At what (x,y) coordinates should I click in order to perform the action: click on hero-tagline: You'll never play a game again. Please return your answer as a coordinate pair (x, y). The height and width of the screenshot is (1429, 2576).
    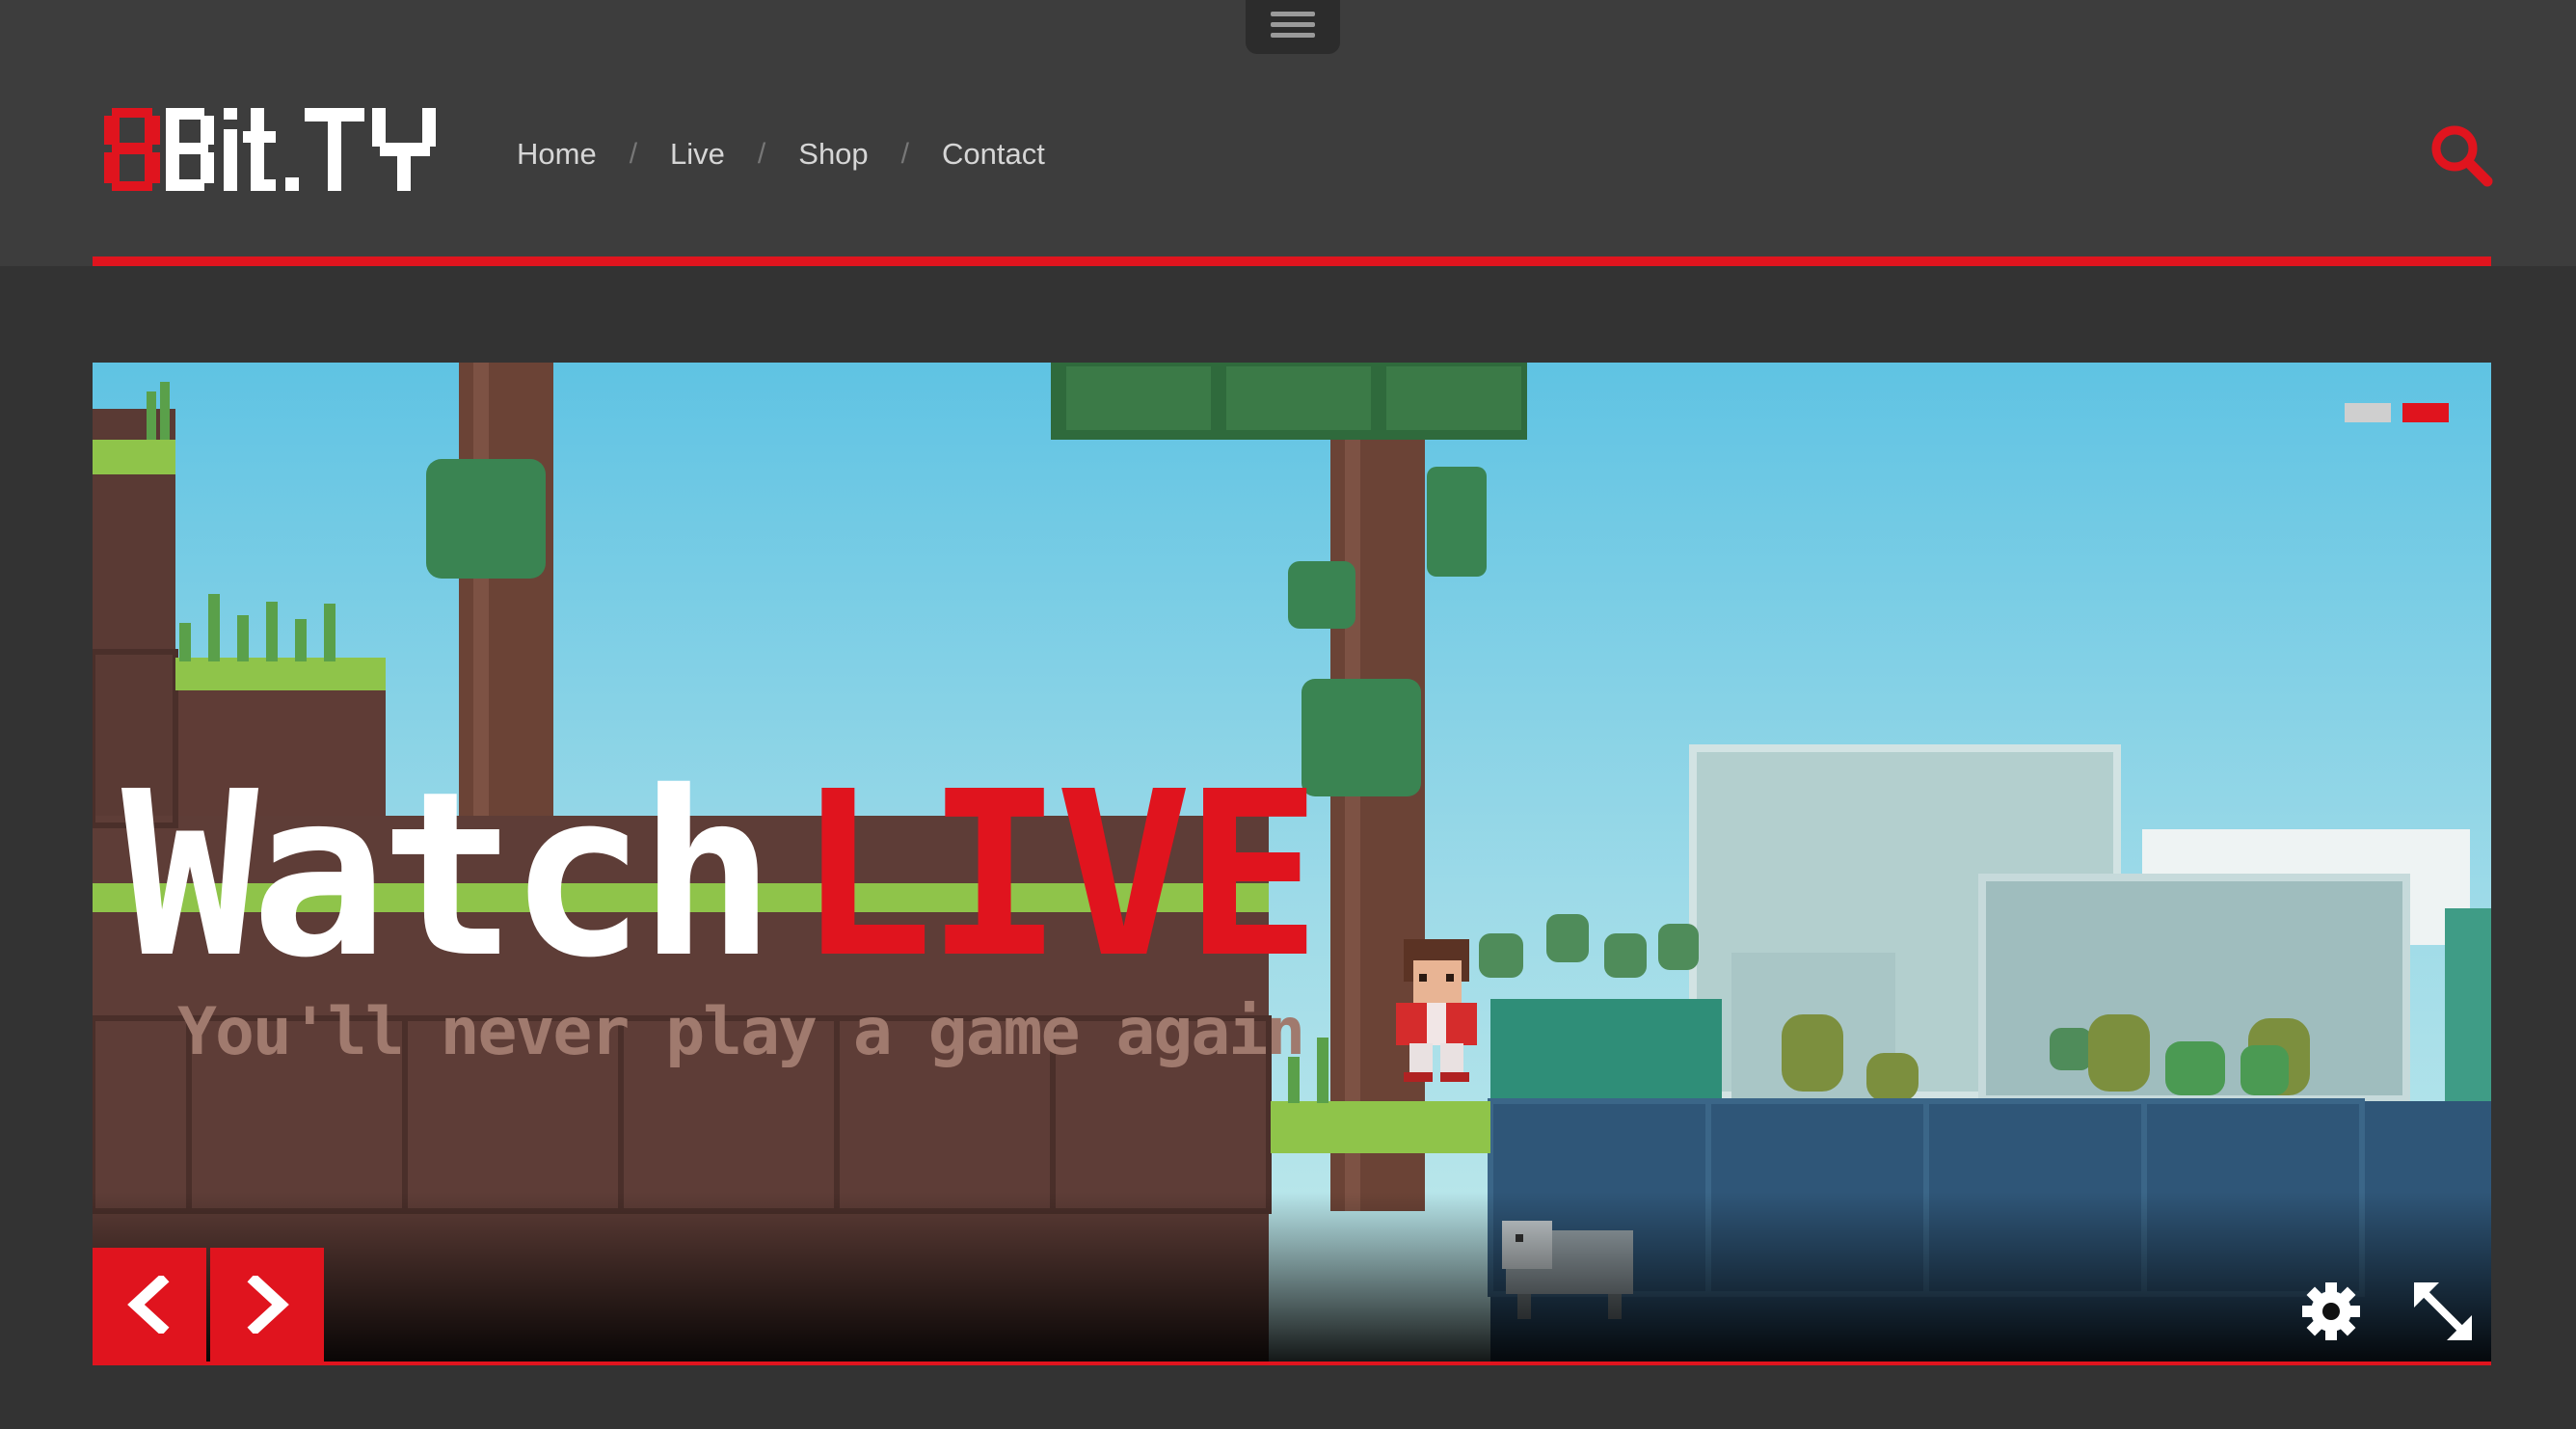
    Looking at the image, I should click on (741, 1032).